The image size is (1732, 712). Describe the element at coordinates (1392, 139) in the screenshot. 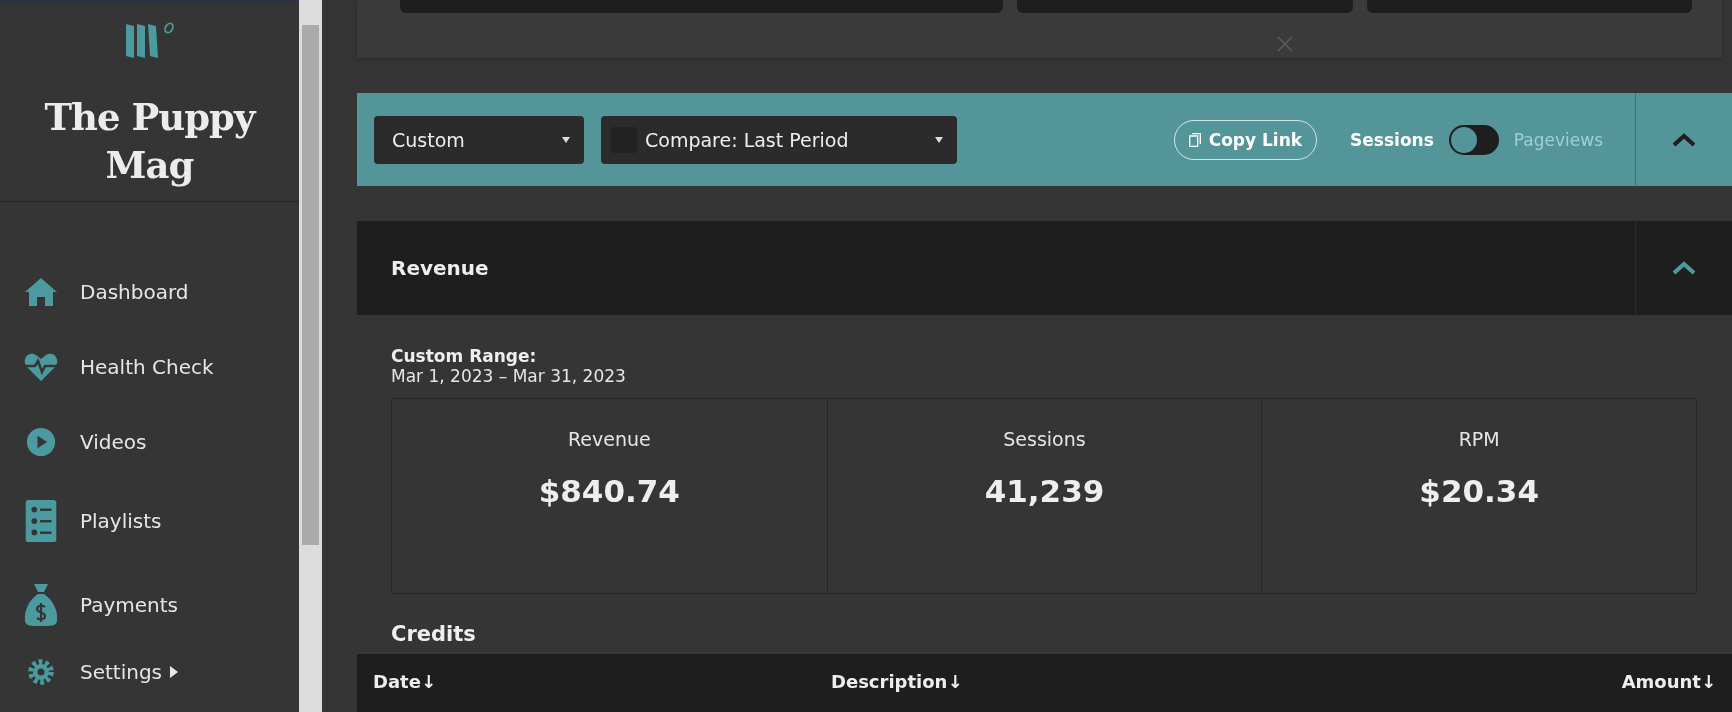

I see `toggle-label: Sessions` at that location.